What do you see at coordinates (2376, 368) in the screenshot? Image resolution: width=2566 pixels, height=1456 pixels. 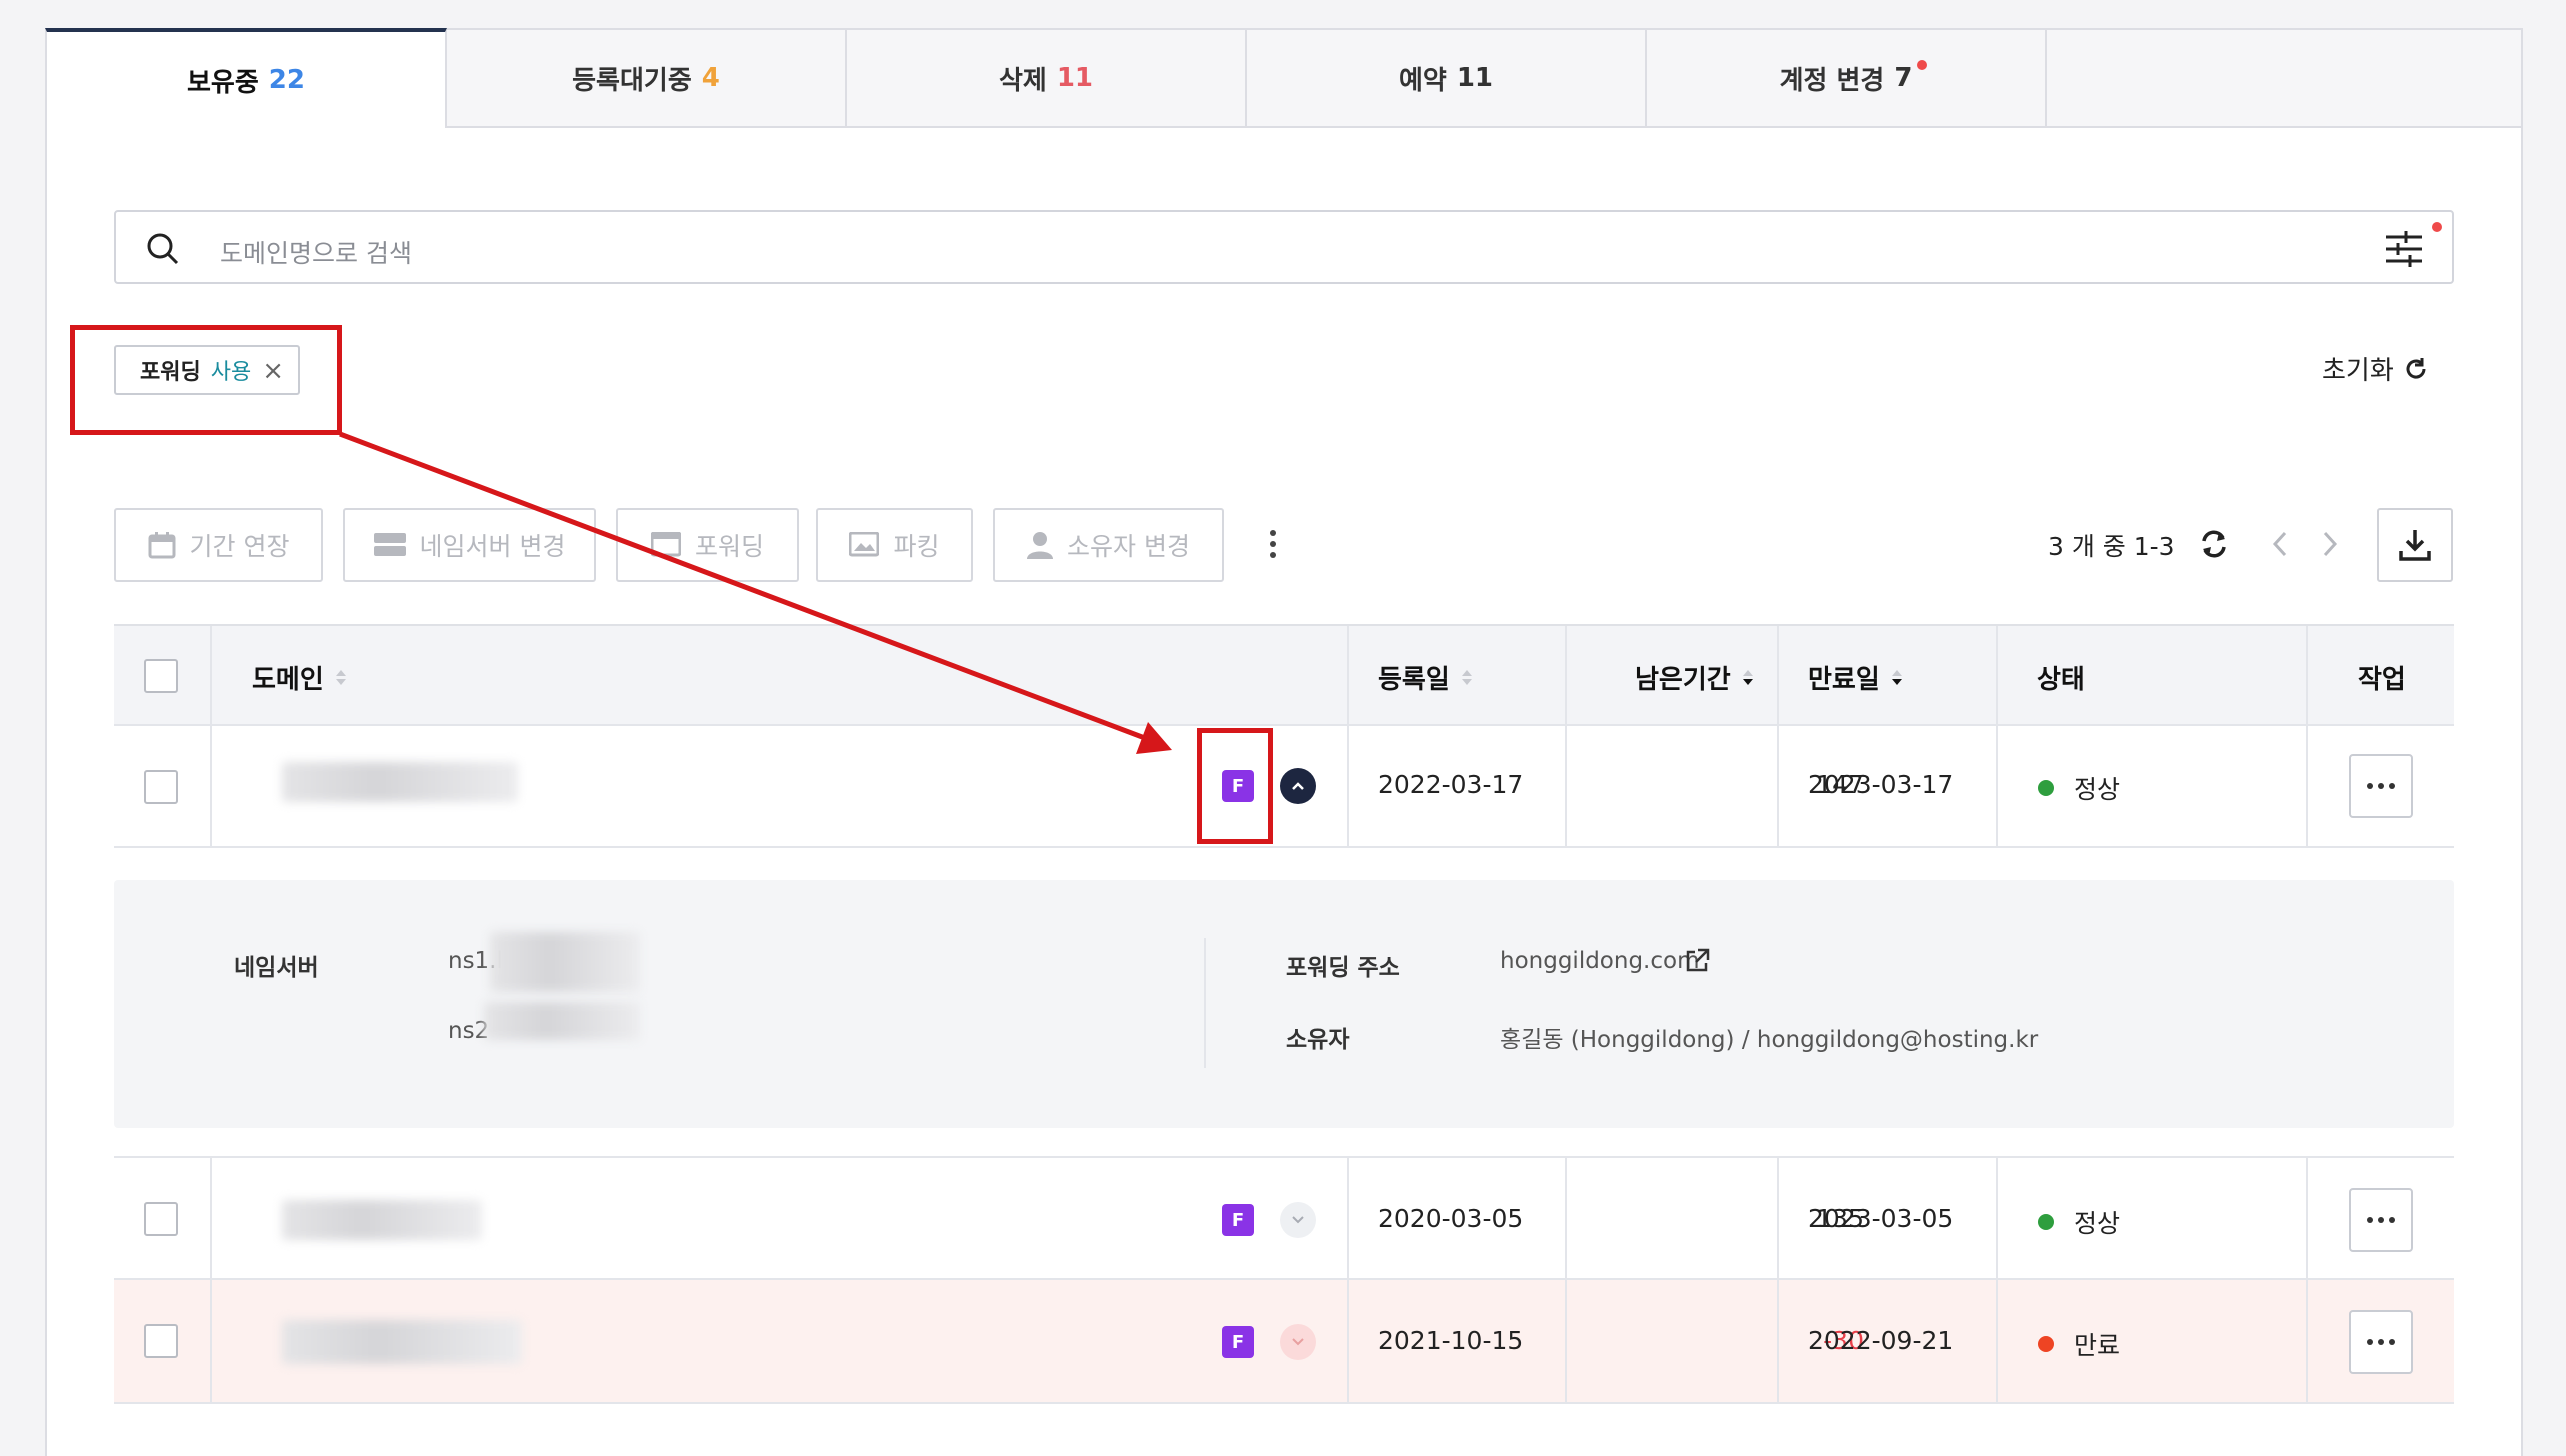 I see `reset-button: 초기화` at bounding box center [2376, 368].